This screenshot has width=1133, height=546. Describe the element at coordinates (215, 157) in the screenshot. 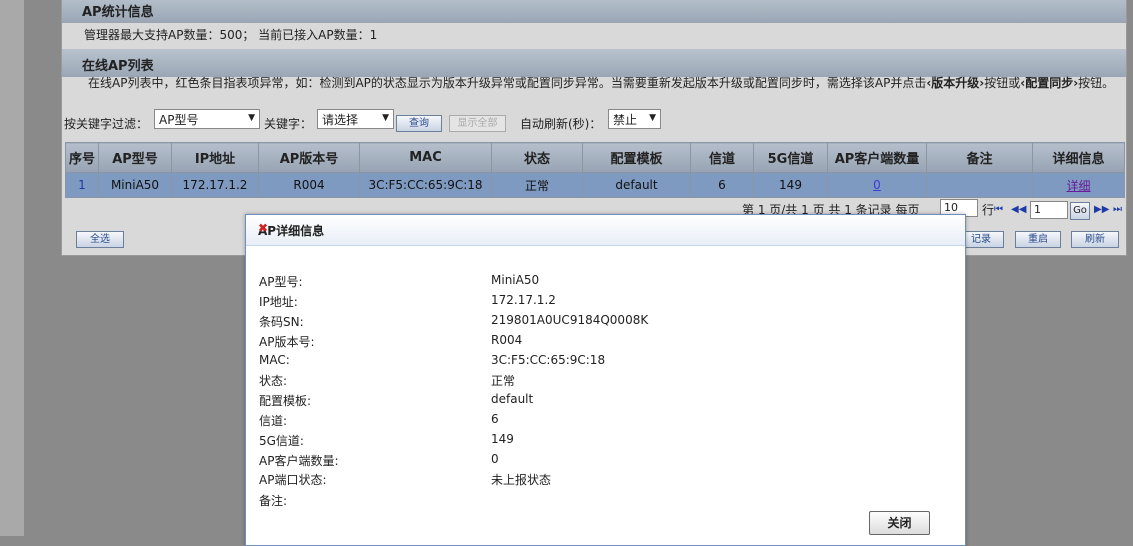

I see `col-ip: IP地址` at that location.